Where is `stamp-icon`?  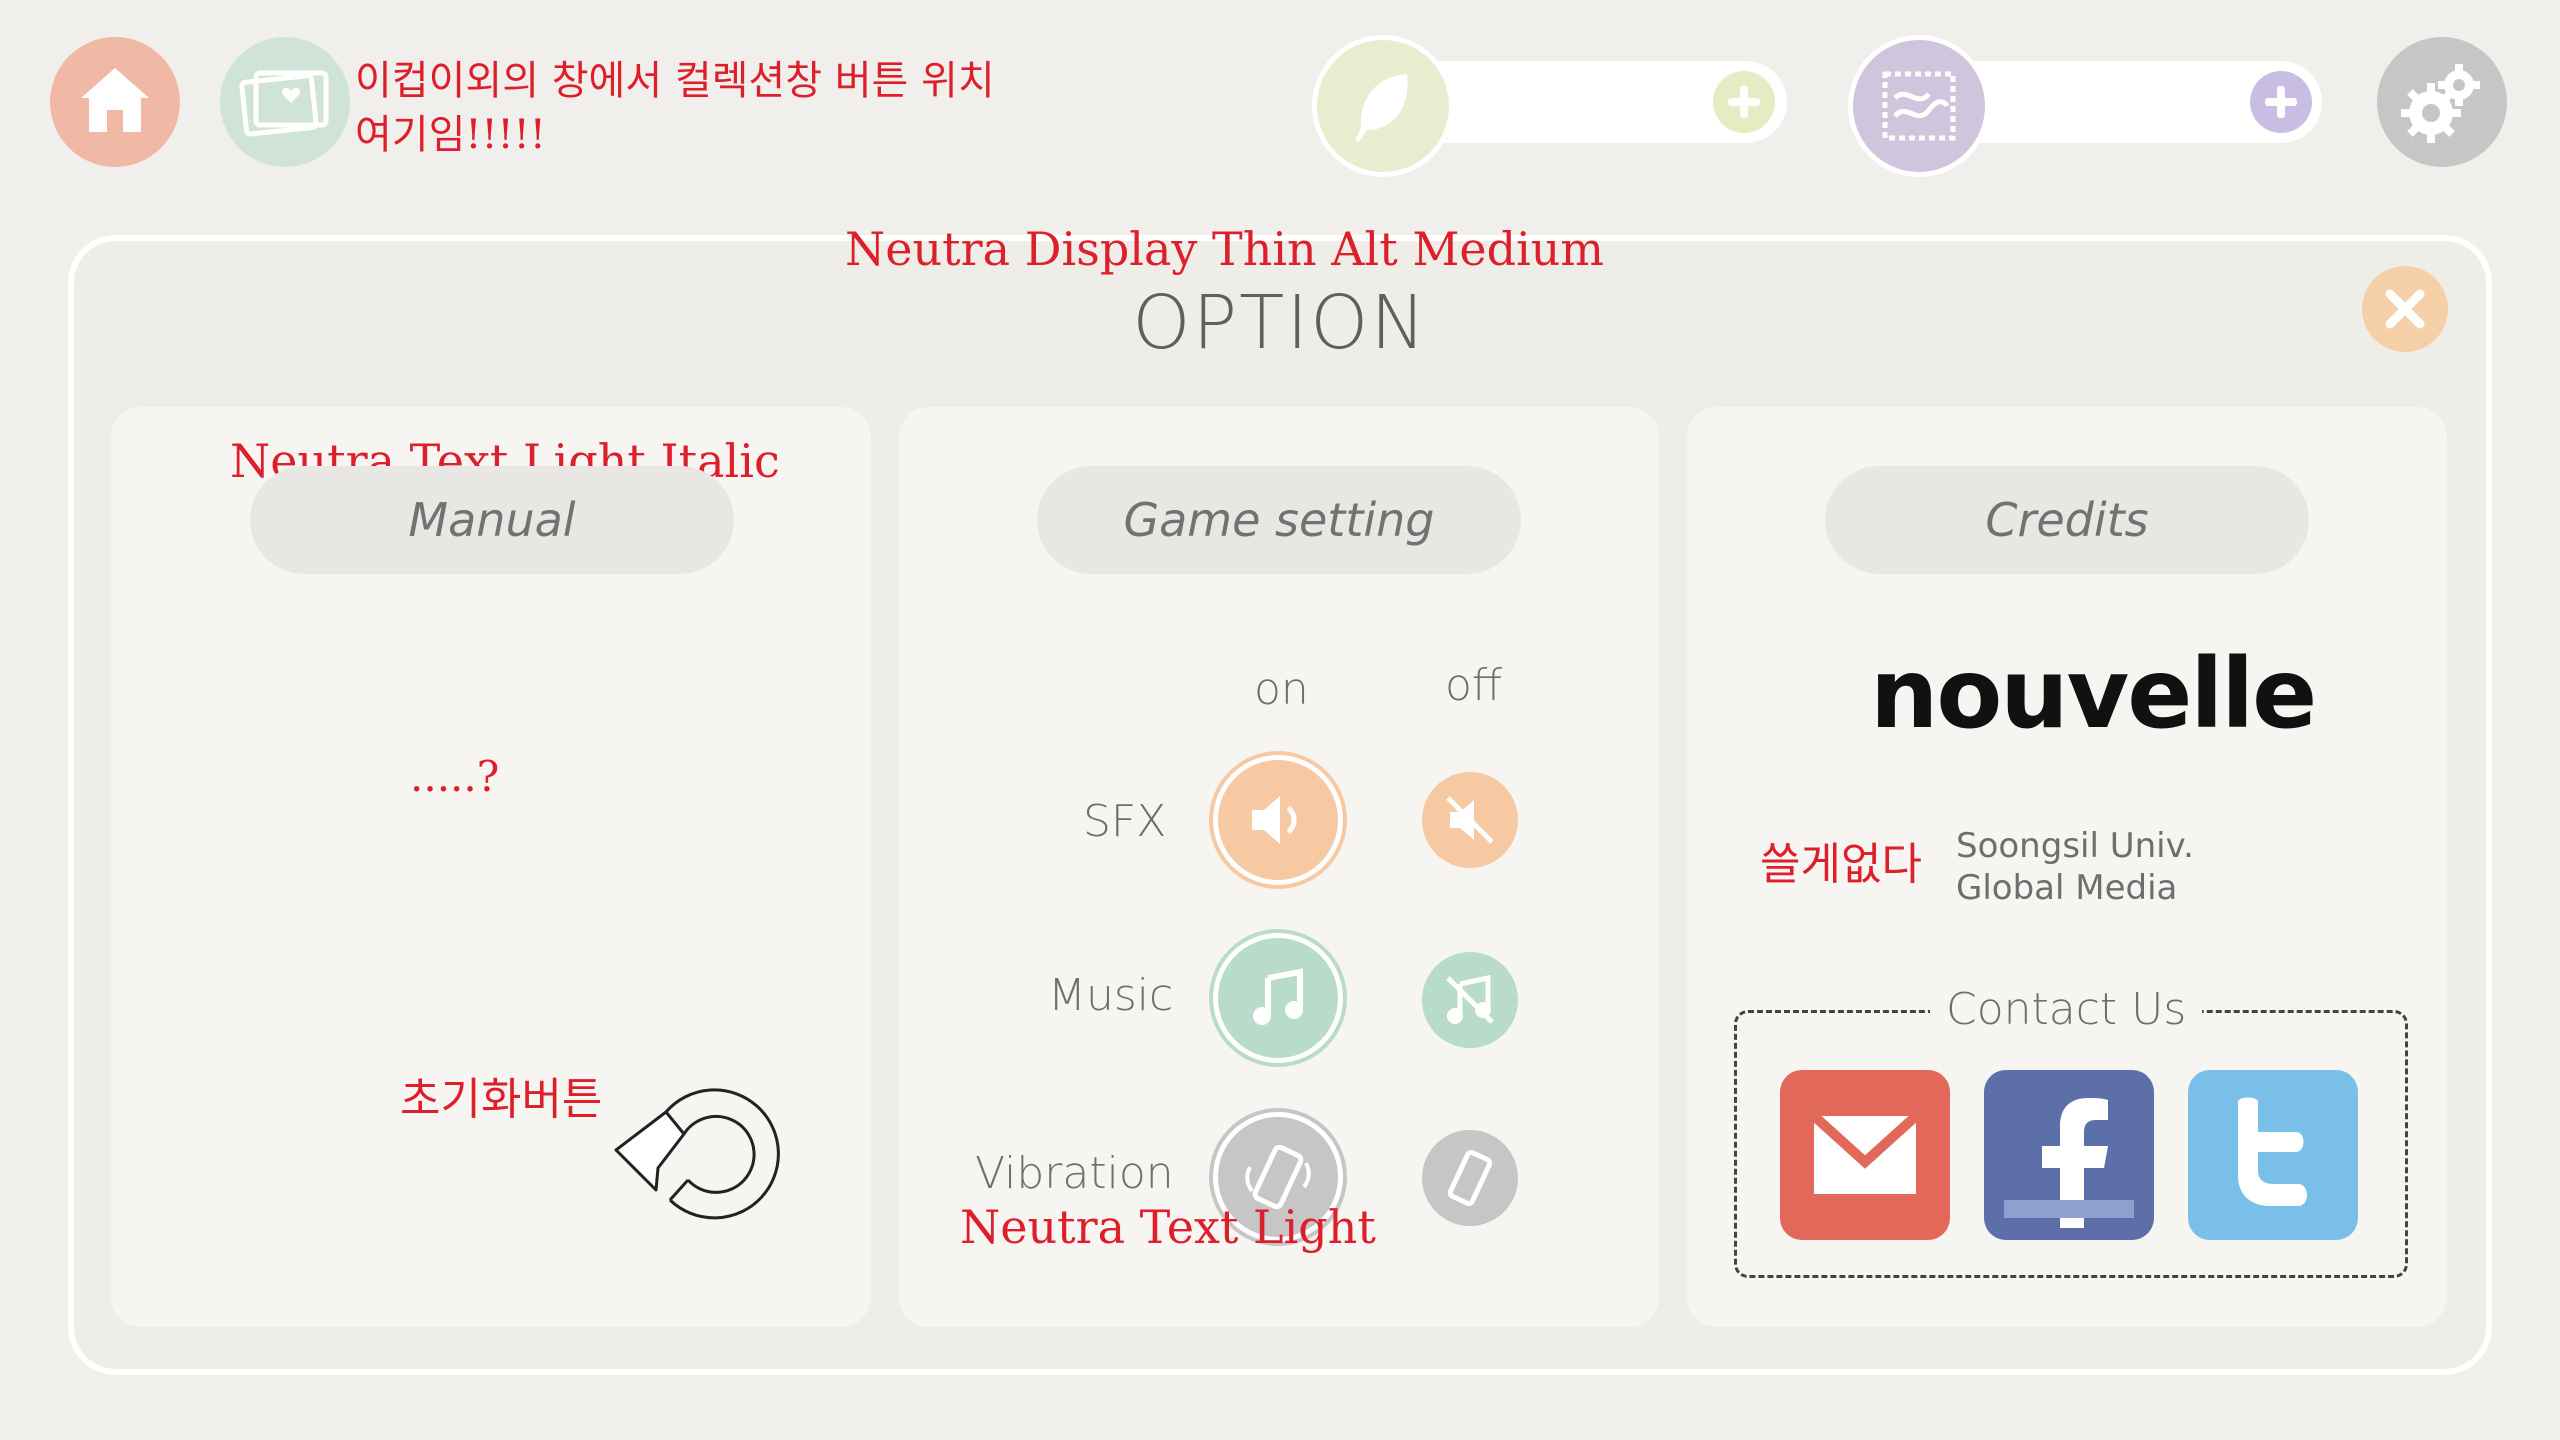
stamp-icon is located at coordinates (1919, 106).